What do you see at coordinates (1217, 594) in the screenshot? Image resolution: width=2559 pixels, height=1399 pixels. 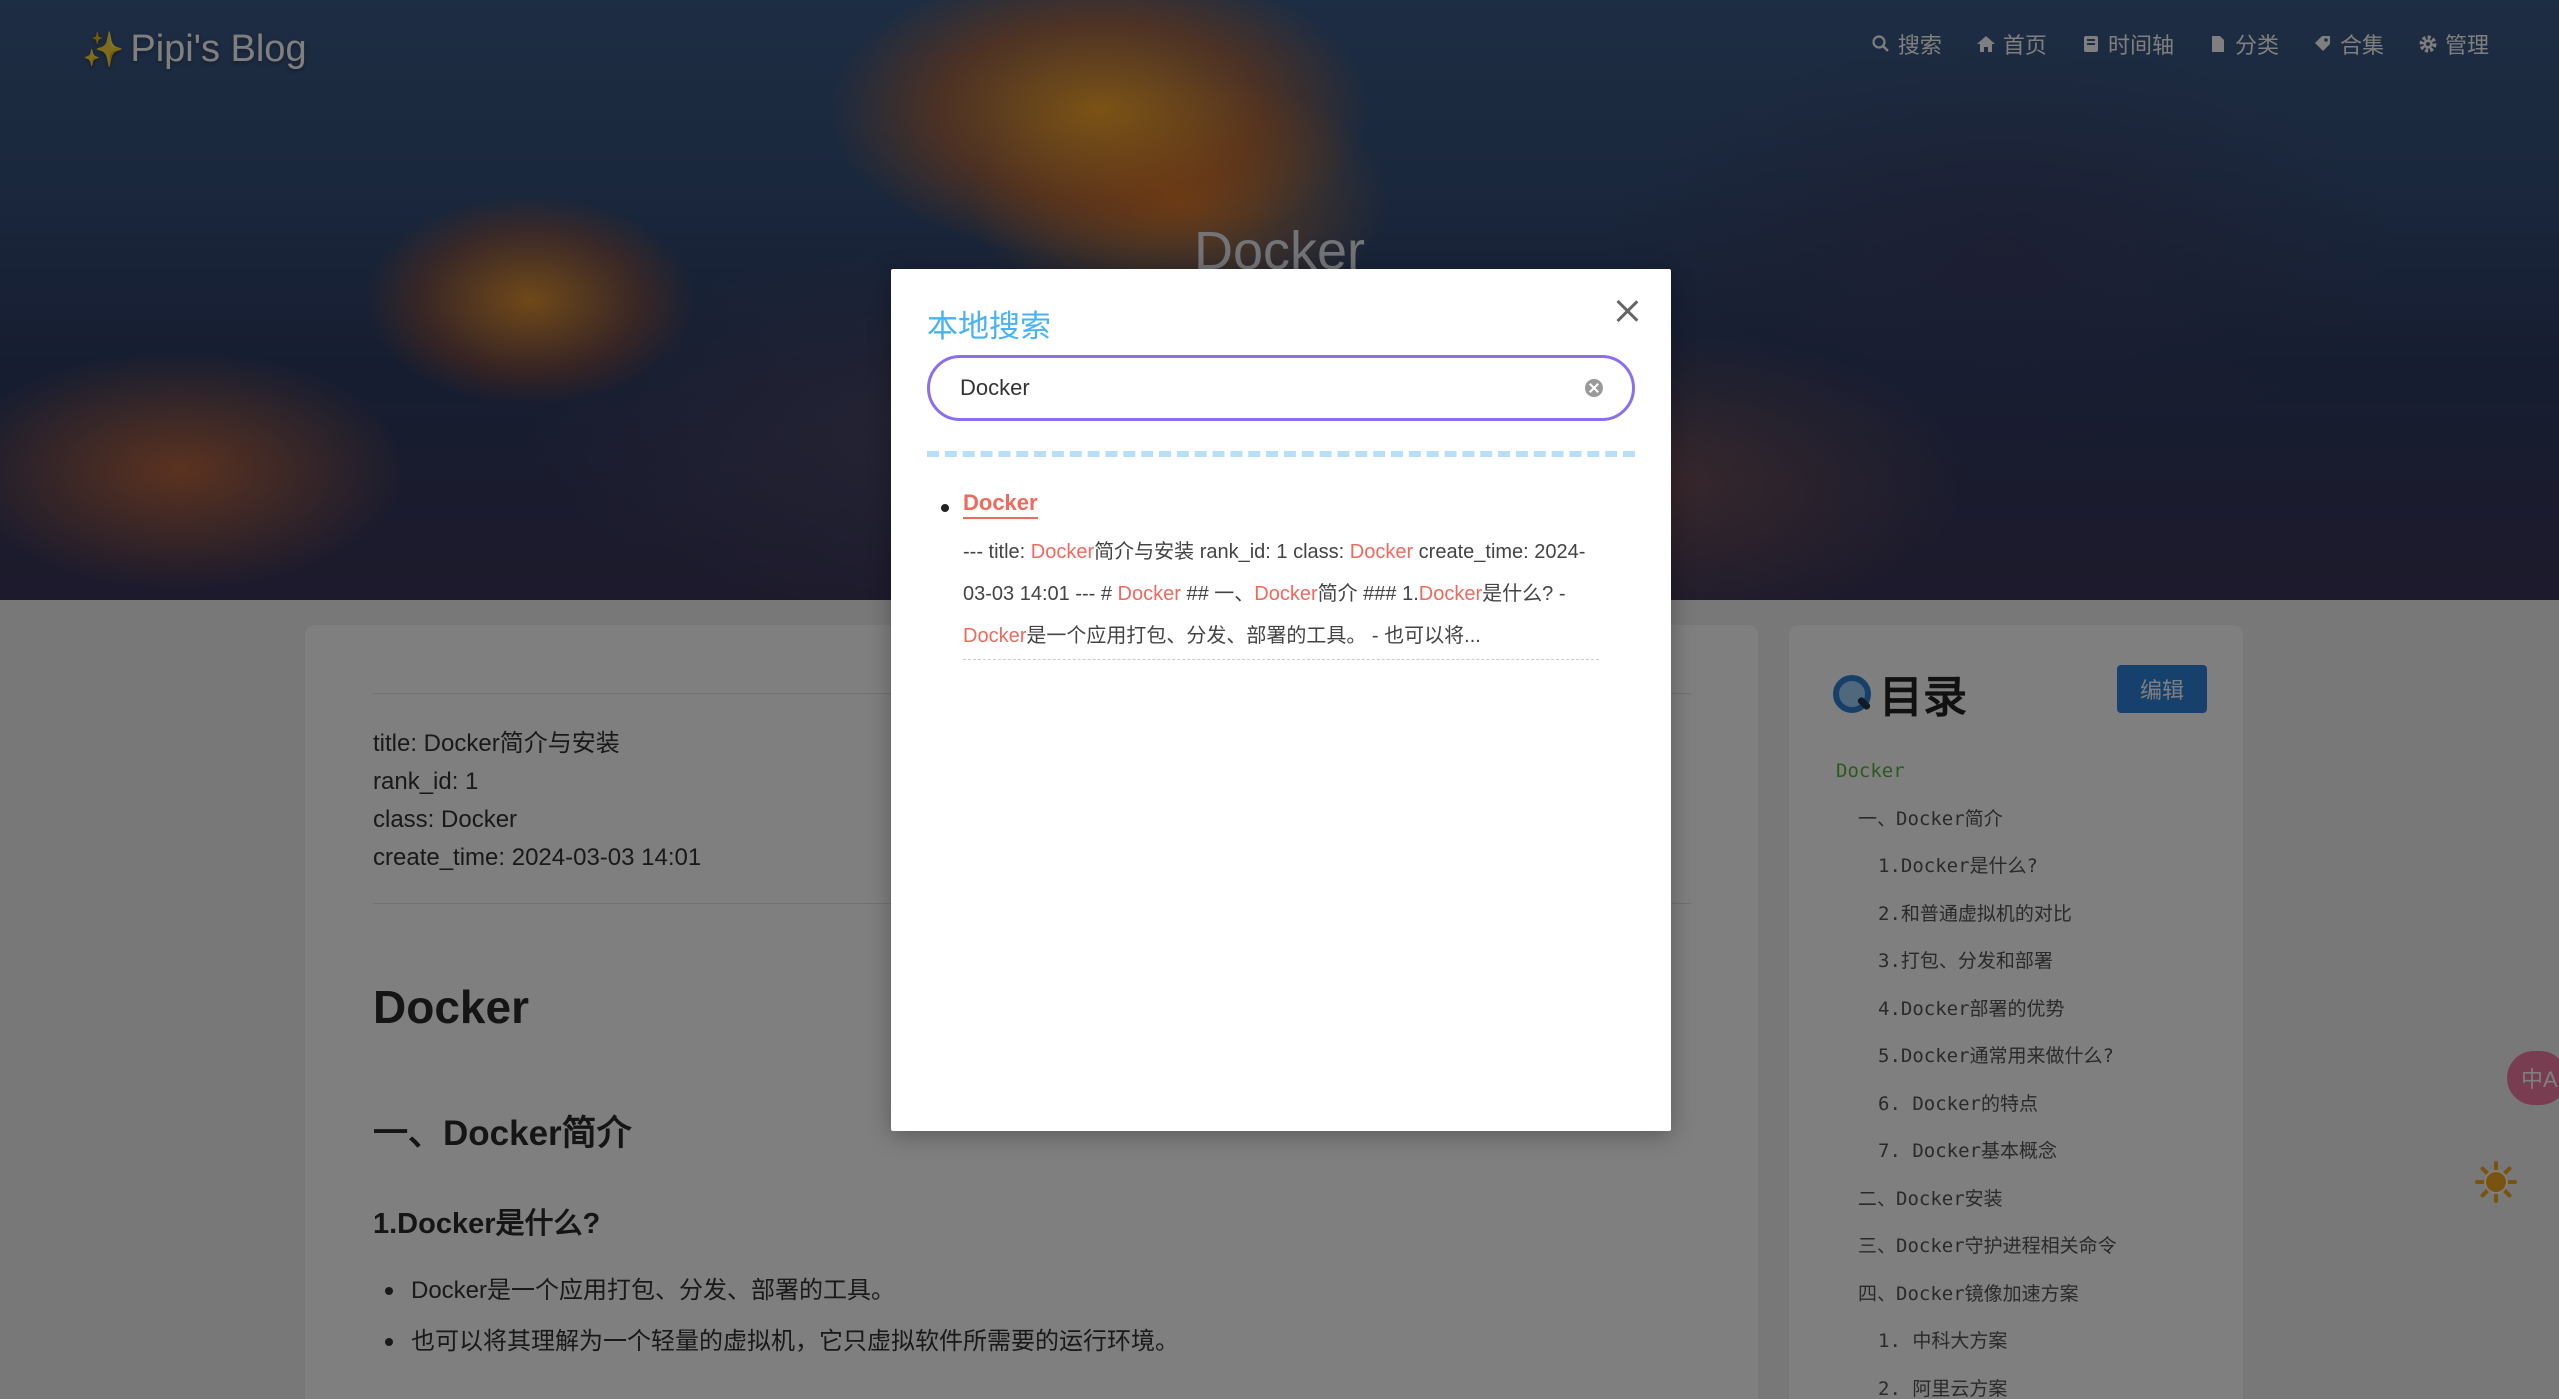 I see `snippet-text: ## 一、` at bounding box center [1217, 594].